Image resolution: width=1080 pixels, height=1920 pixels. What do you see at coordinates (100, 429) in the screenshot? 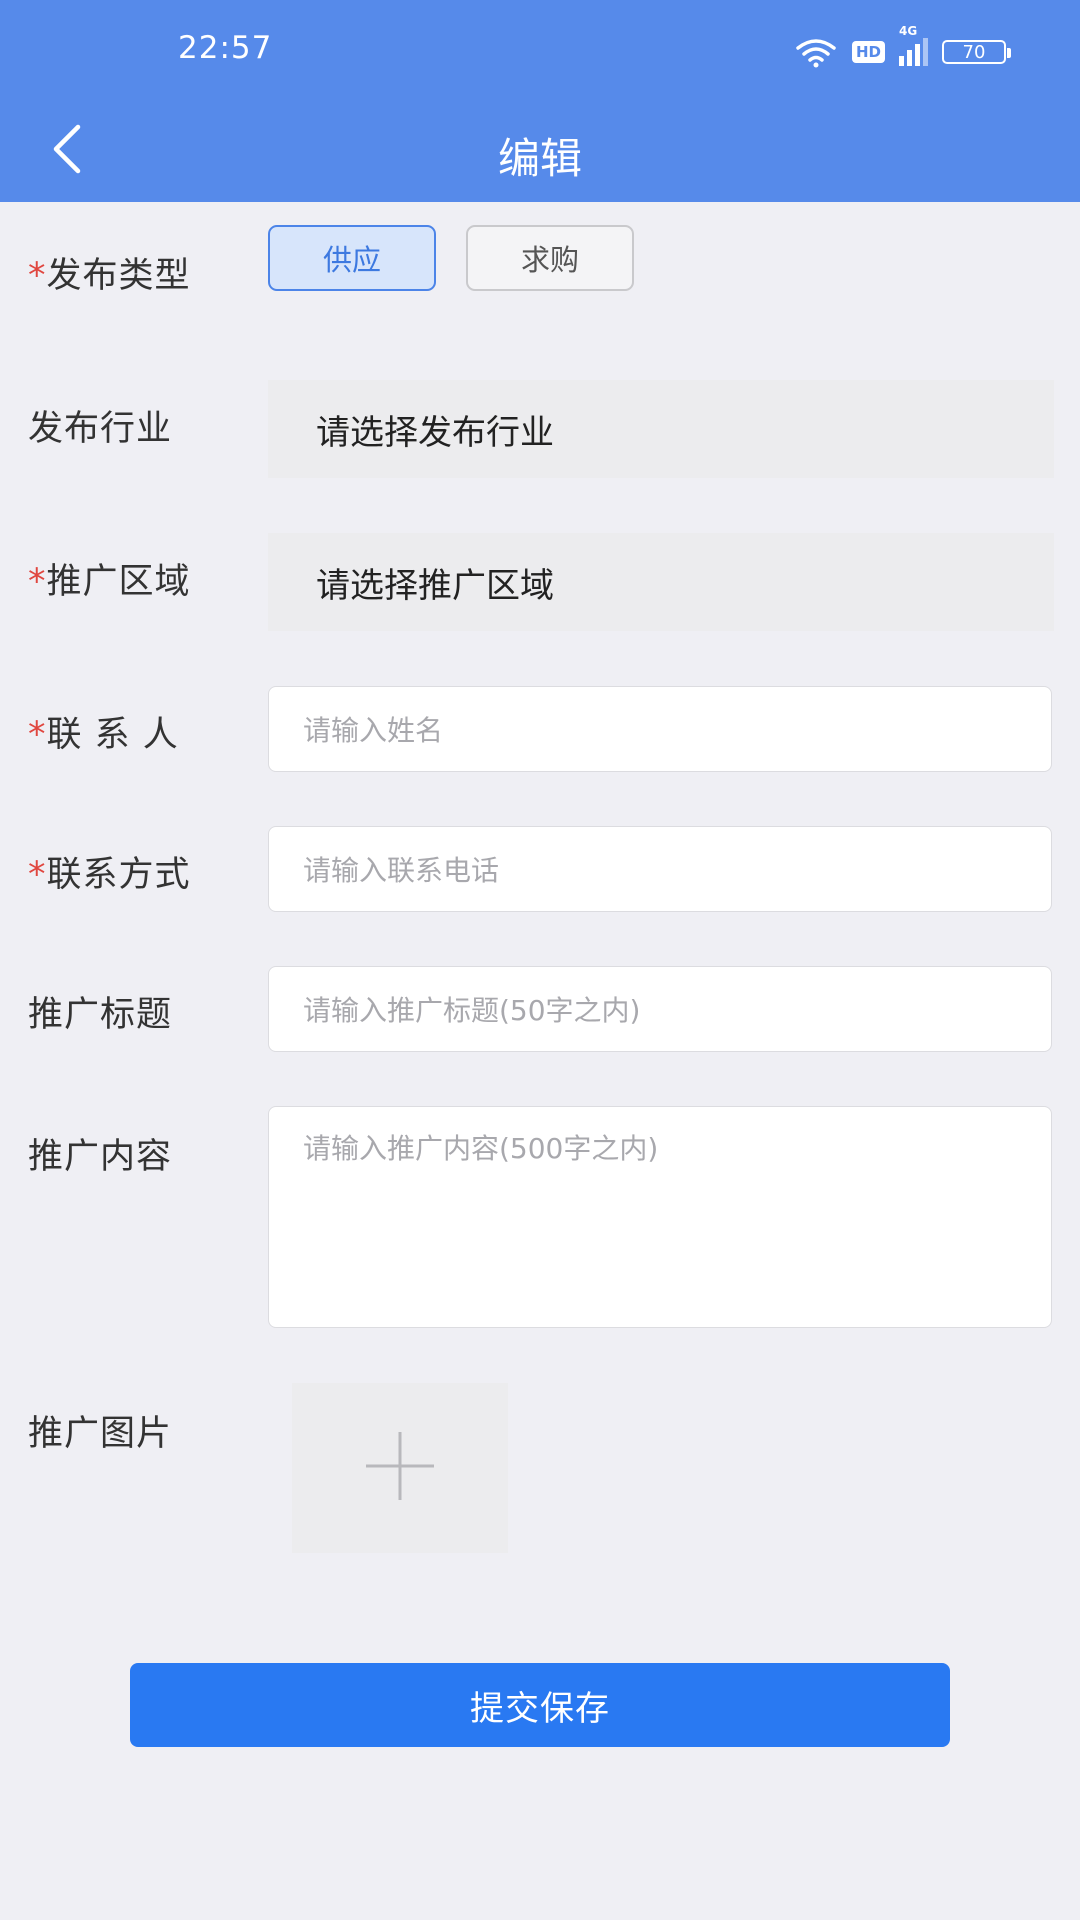
I see `industry-label: 发布行业` at bounding box center [100, 429].